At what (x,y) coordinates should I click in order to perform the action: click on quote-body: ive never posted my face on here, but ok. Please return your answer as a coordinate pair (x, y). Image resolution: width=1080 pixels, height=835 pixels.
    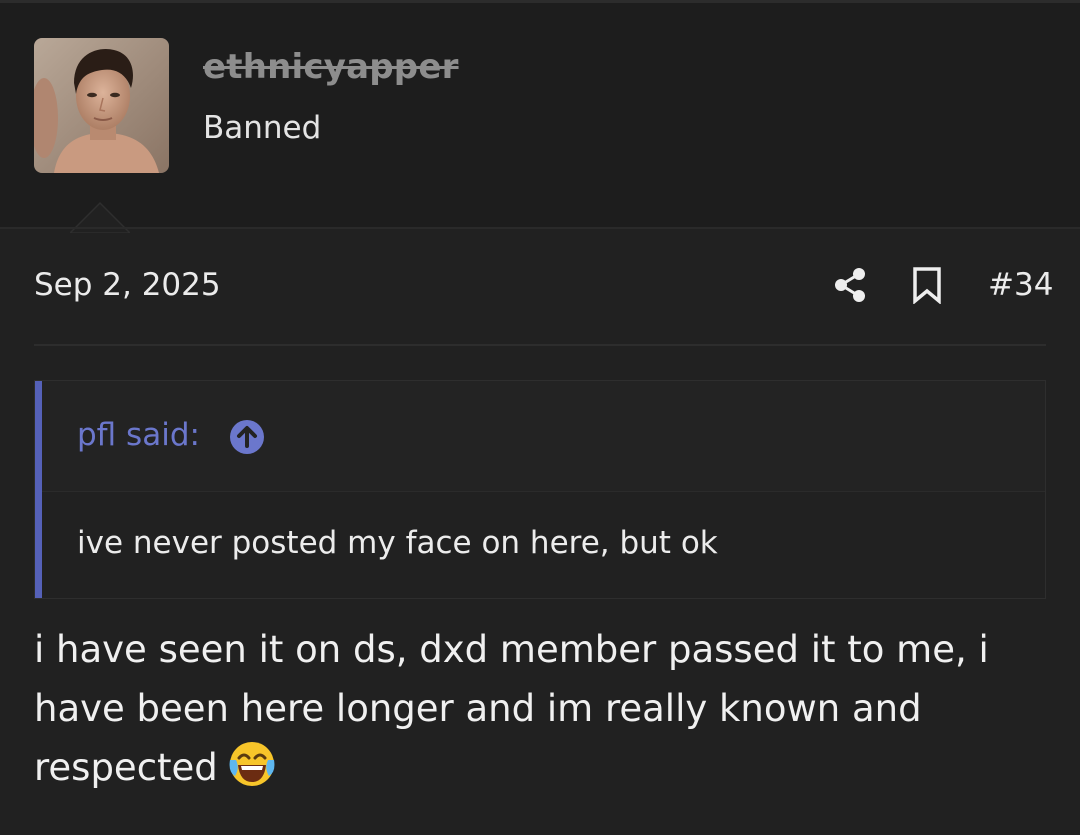
    Looking at the image, I should click on (543, 544).